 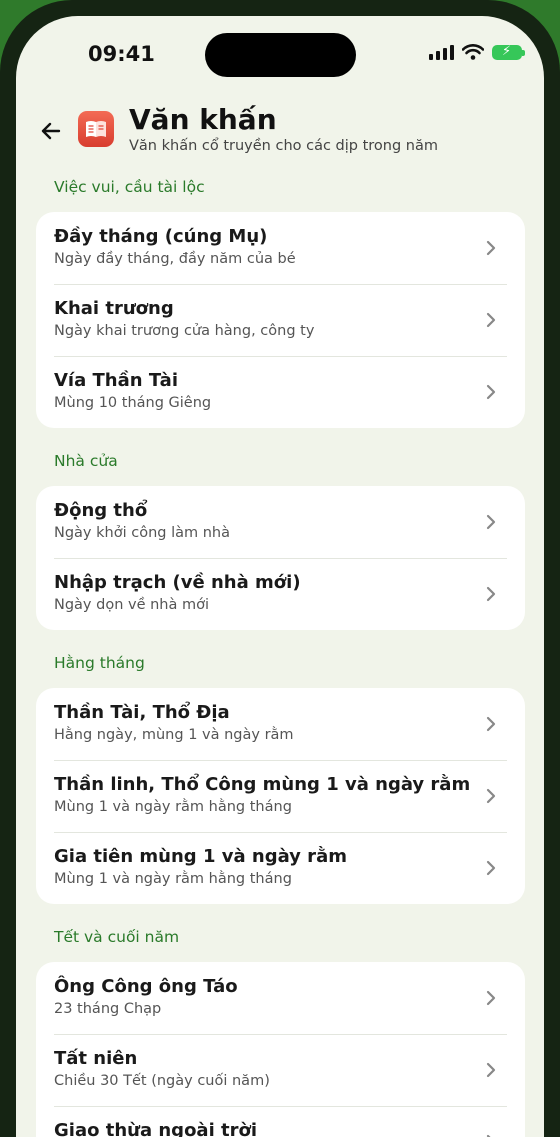 What do you see at coordinates (156, 1128) in the screenshot?
I see `item-title: Giao thừa ngoài trời` at bounding box center [156, 1128].